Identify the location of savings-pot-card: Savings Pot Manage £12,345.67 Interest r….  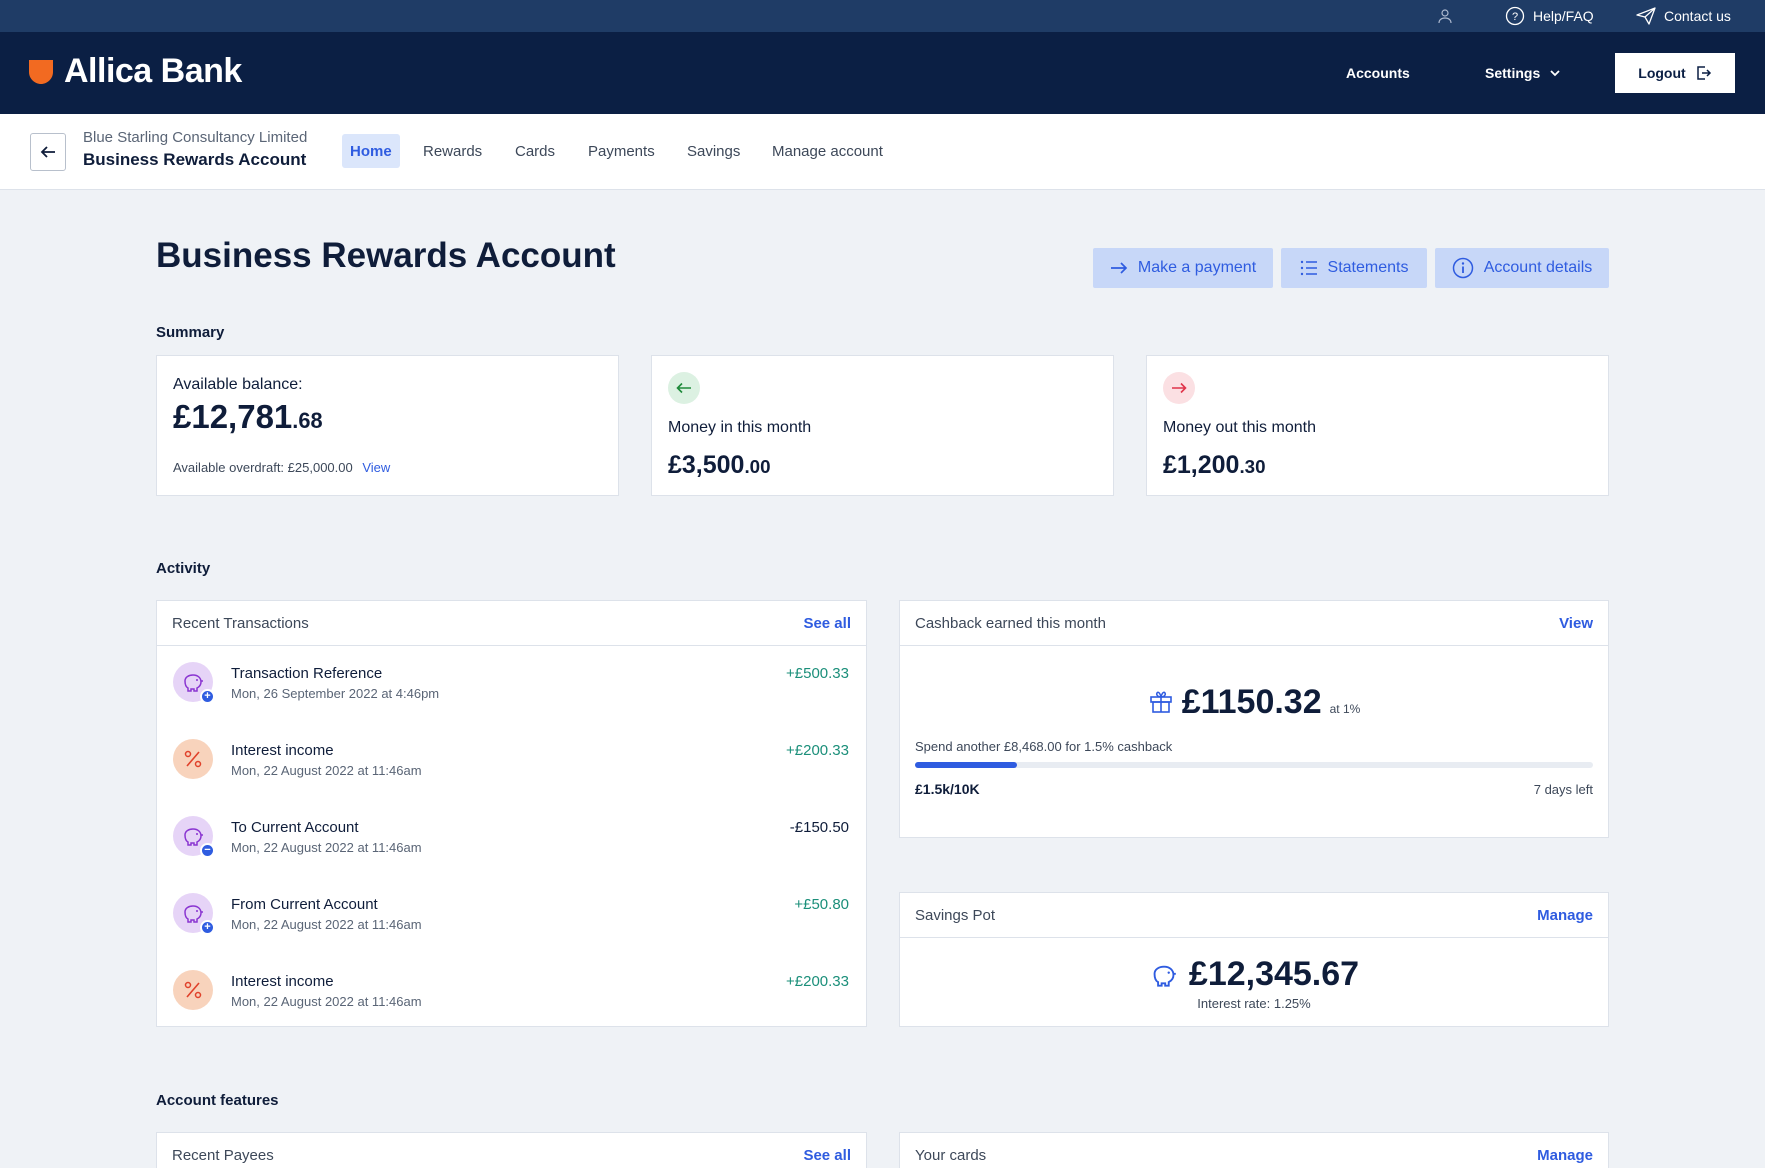
(1254, 959).